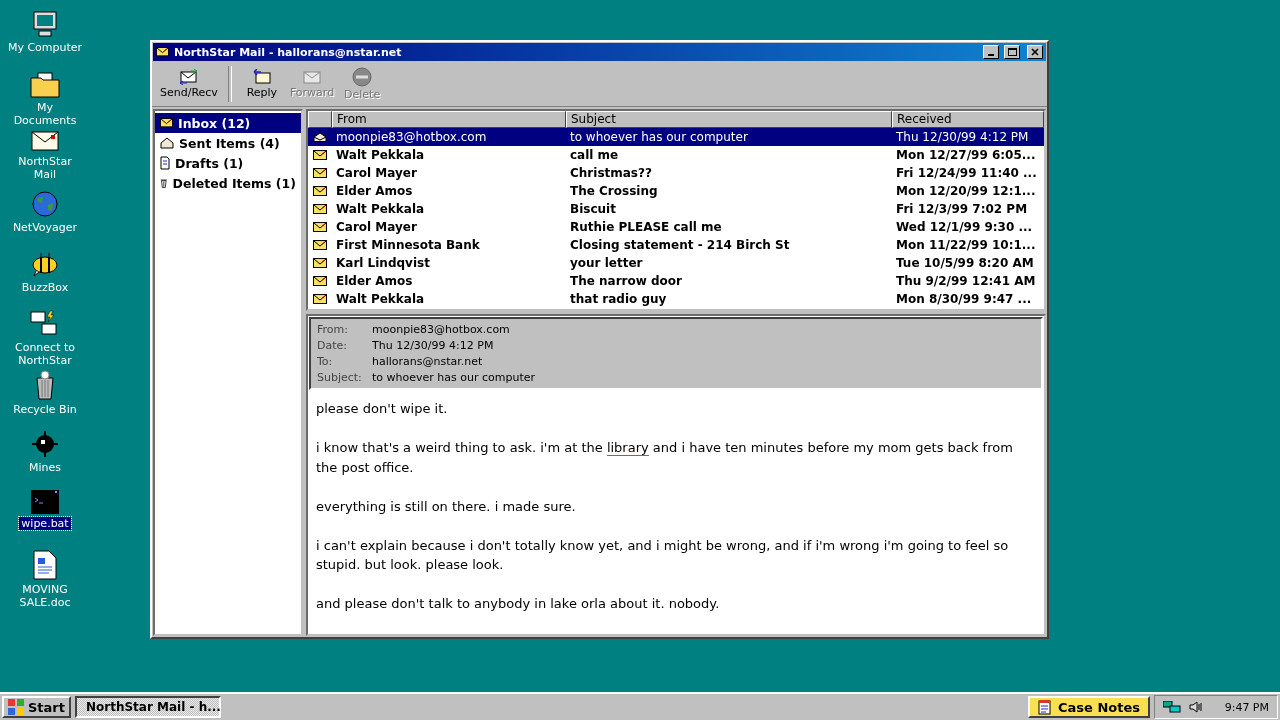 The image size is (1280, 720). I want to click on subject-cell-text: call me, so click(594, 155).